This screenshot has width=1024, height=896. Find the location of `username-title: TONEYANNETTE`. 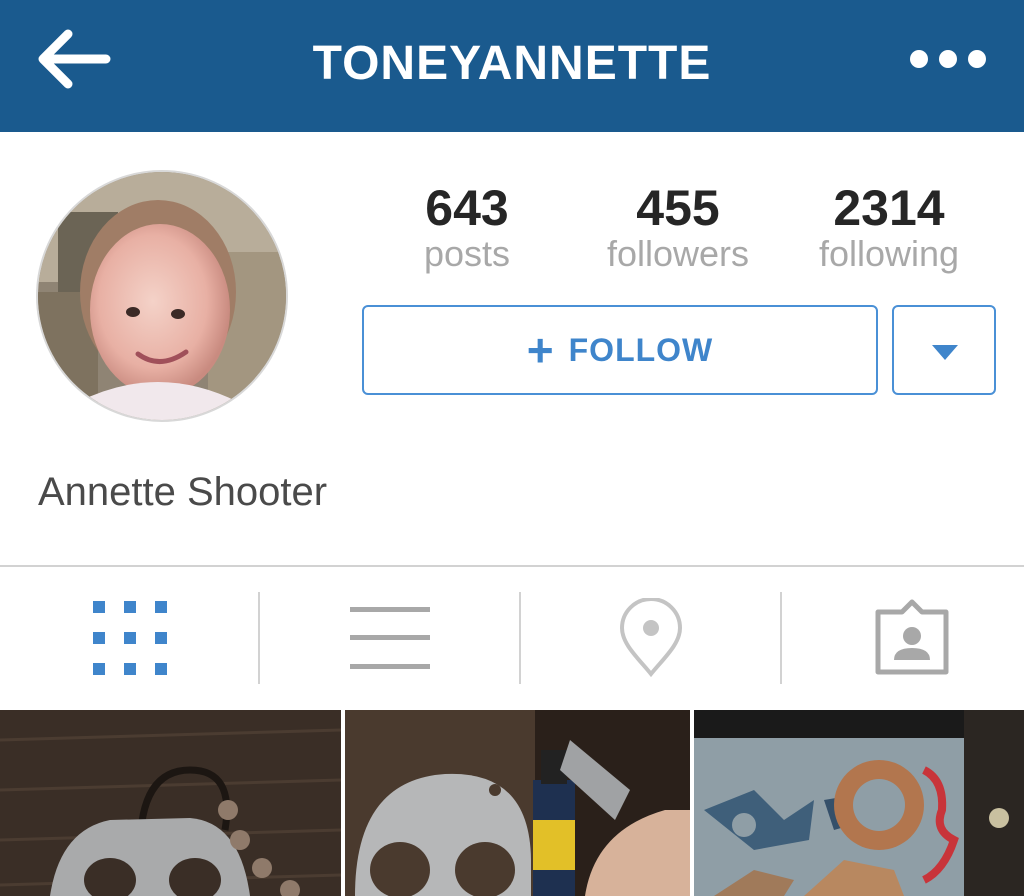

username-title: TONEYANNETTE is located at coordinates (512, 63).